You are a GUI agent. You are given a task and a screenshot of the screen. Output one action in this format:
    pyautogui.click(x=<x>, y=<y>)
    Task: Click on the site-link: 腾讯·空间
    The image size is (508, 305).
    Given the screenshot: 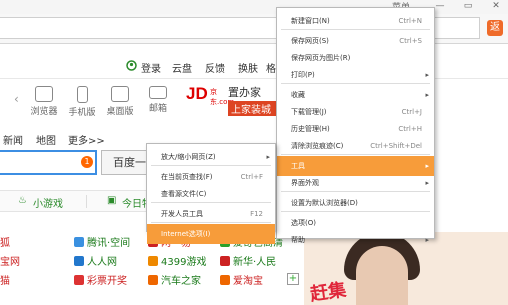 What is the action you would take?
    pyautogui.click(x=102, y=241)
    